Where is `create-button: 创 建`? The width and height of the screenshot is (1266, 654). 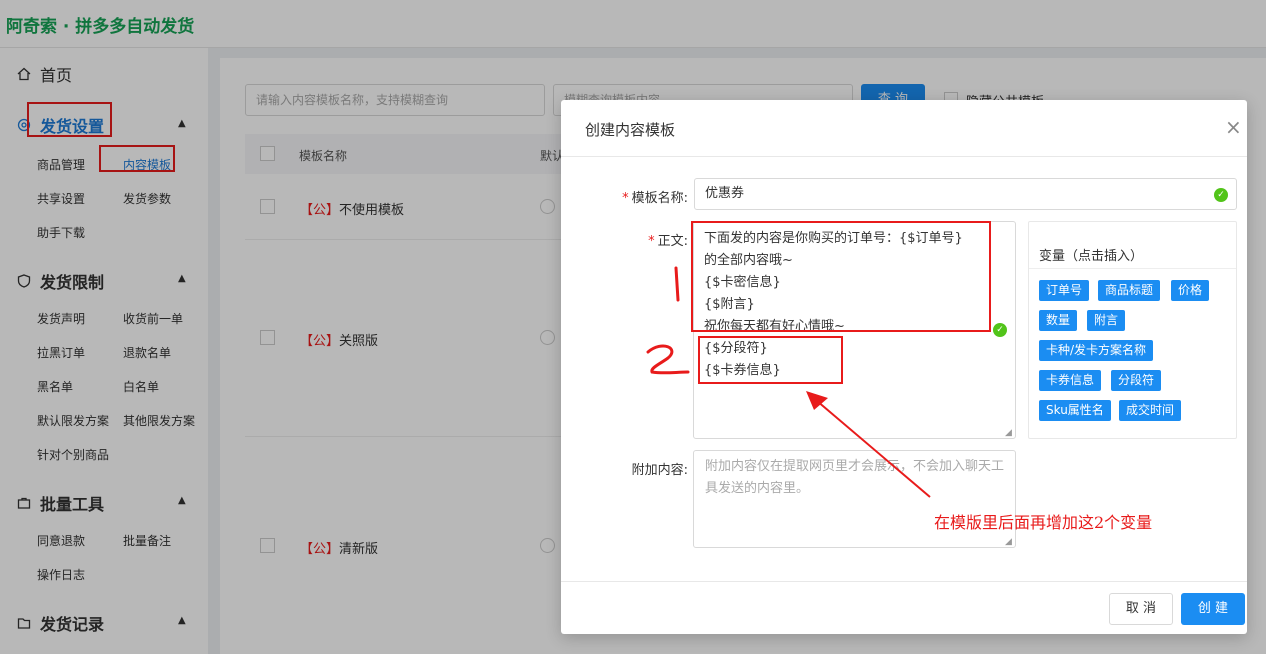
create-button: 创 建 is located at coordinates (1213, 609).